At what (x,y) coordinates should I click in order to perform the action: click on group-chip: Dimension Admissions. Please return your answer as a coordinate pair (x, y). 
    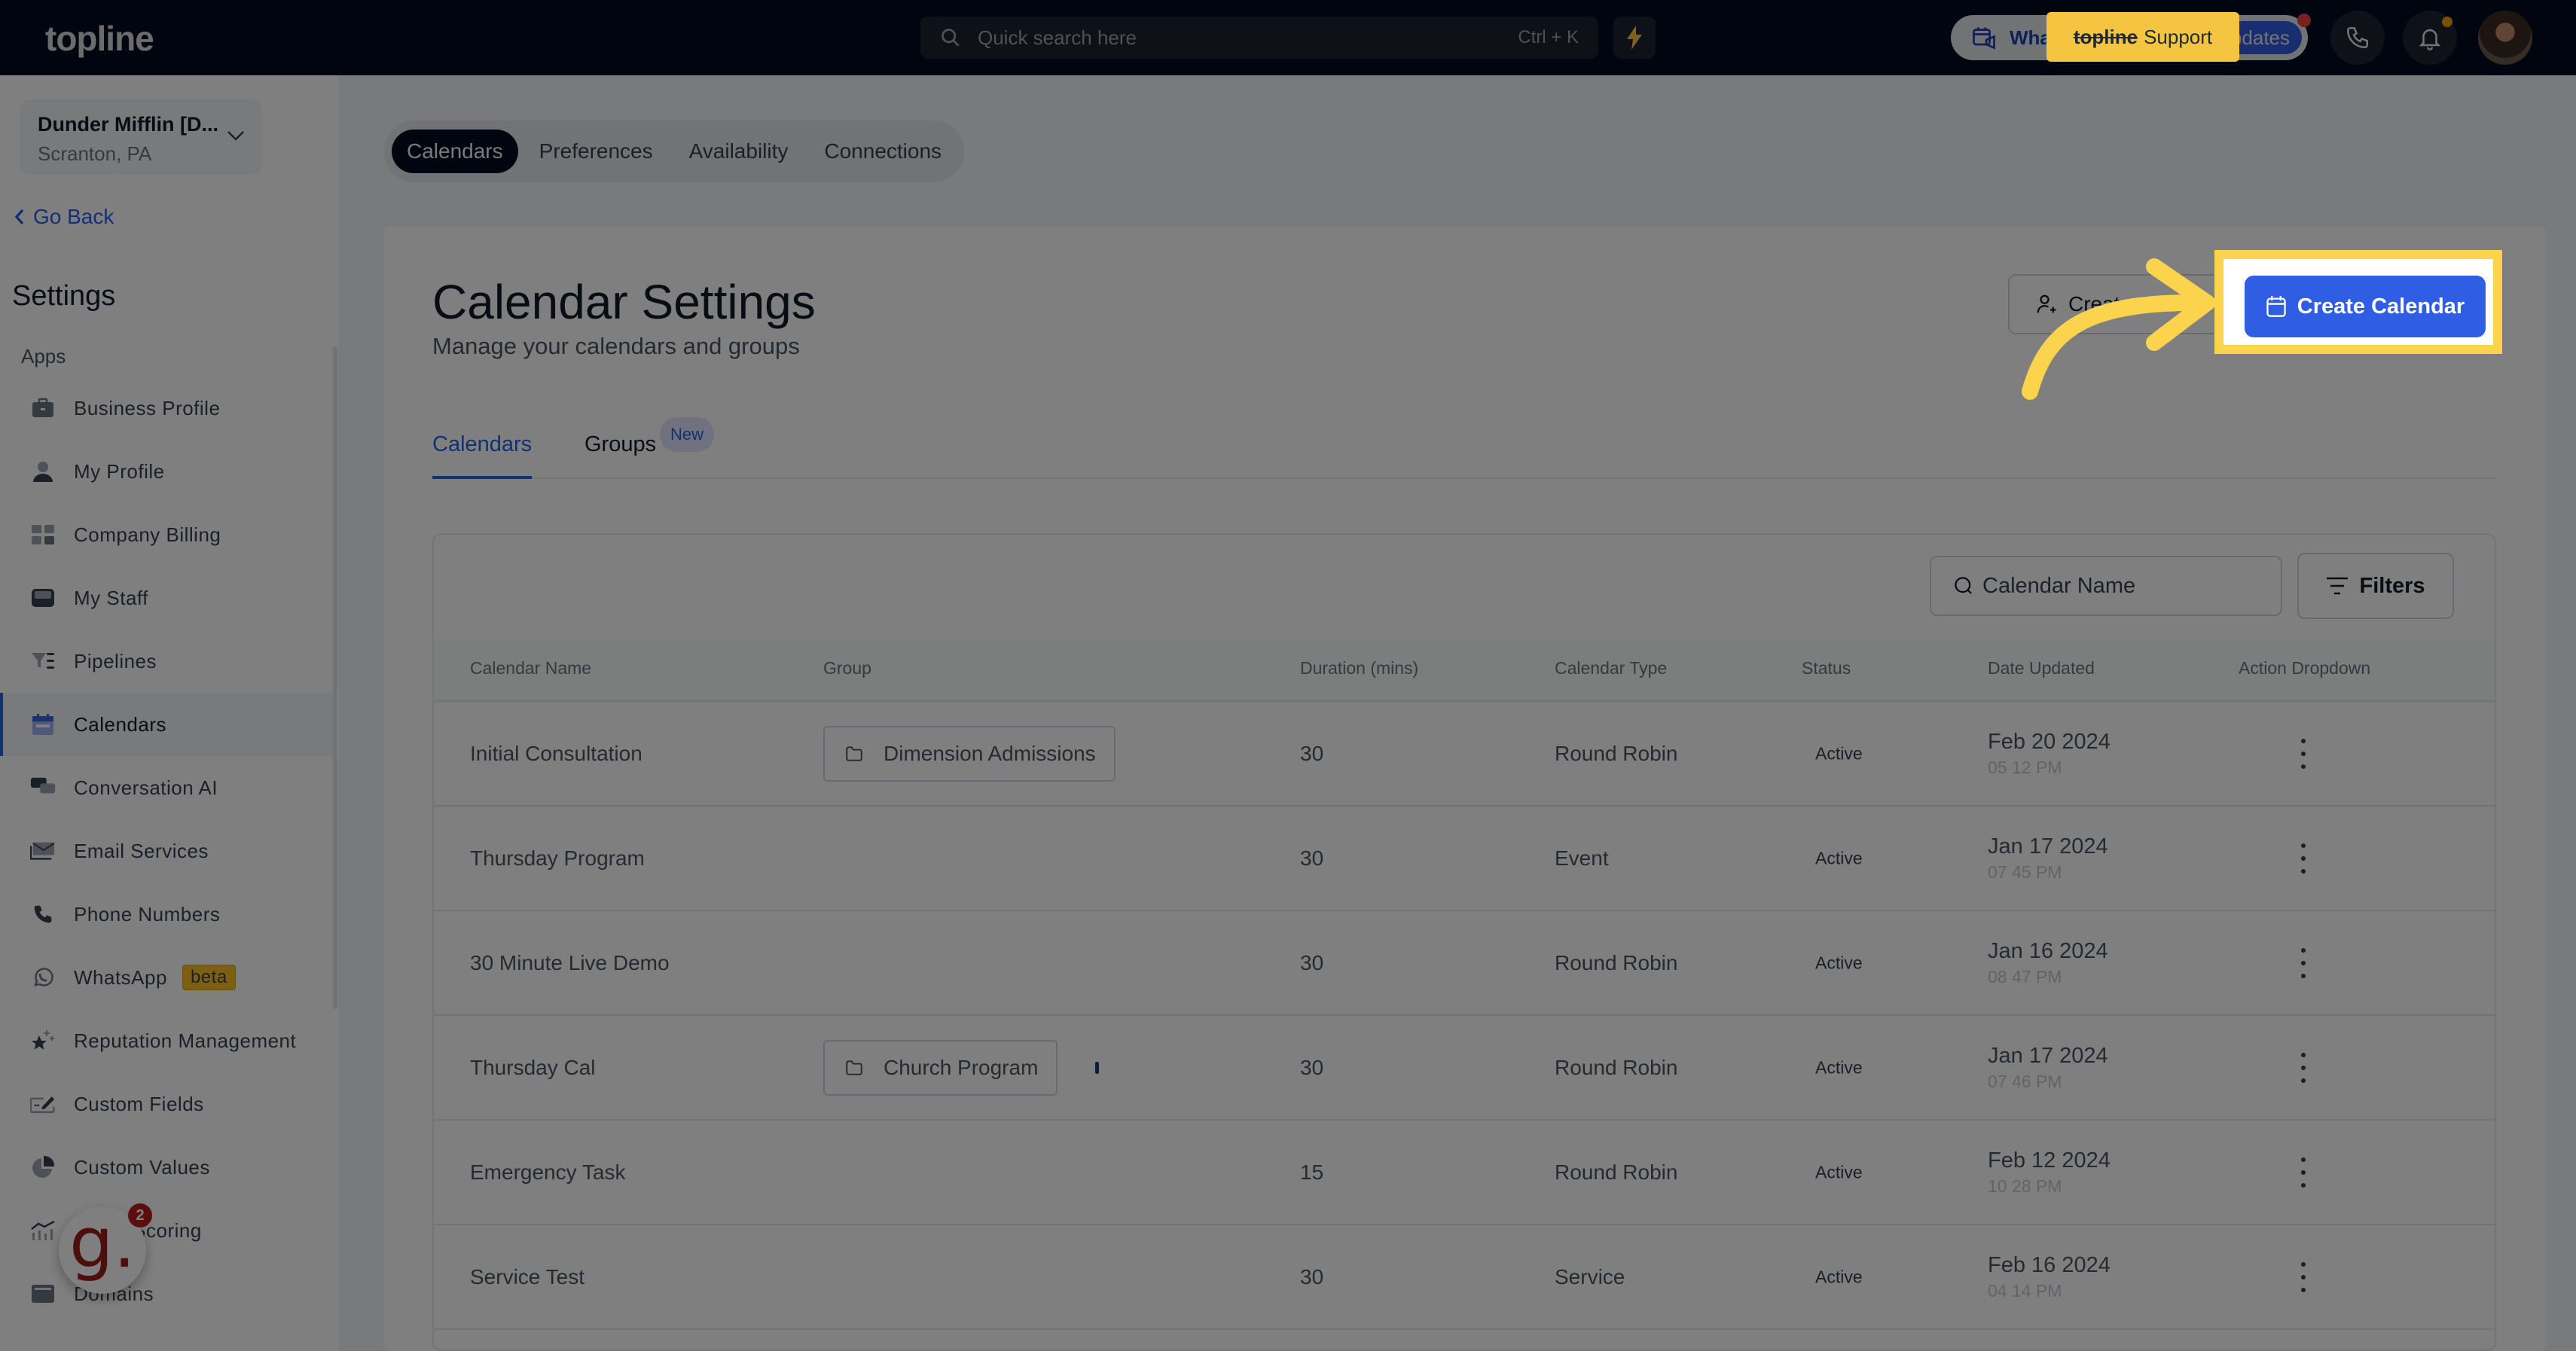
    Looking at the image, I should click on (970, 753).